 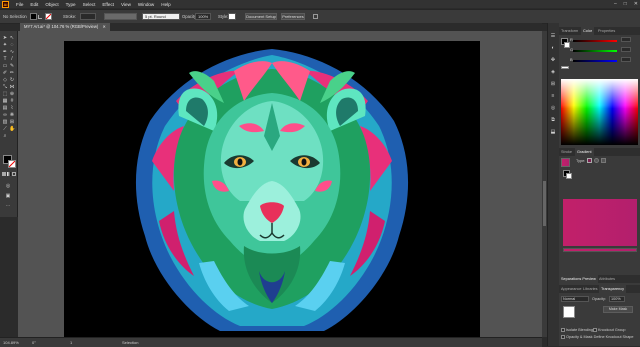 What do you see at coordinates (575, 299) in the screenshot?
I see `blend-mode-select: Normal` at bounding box center [575, 299].